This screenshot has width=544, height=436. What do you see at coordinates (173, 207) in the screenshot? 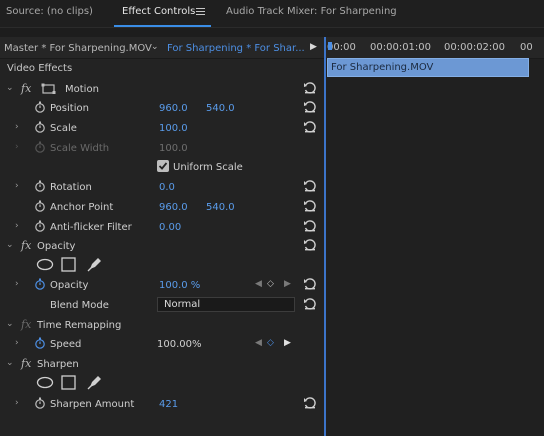
I see `anchor-x-value: 960.0` at bounding box center [173, 207].